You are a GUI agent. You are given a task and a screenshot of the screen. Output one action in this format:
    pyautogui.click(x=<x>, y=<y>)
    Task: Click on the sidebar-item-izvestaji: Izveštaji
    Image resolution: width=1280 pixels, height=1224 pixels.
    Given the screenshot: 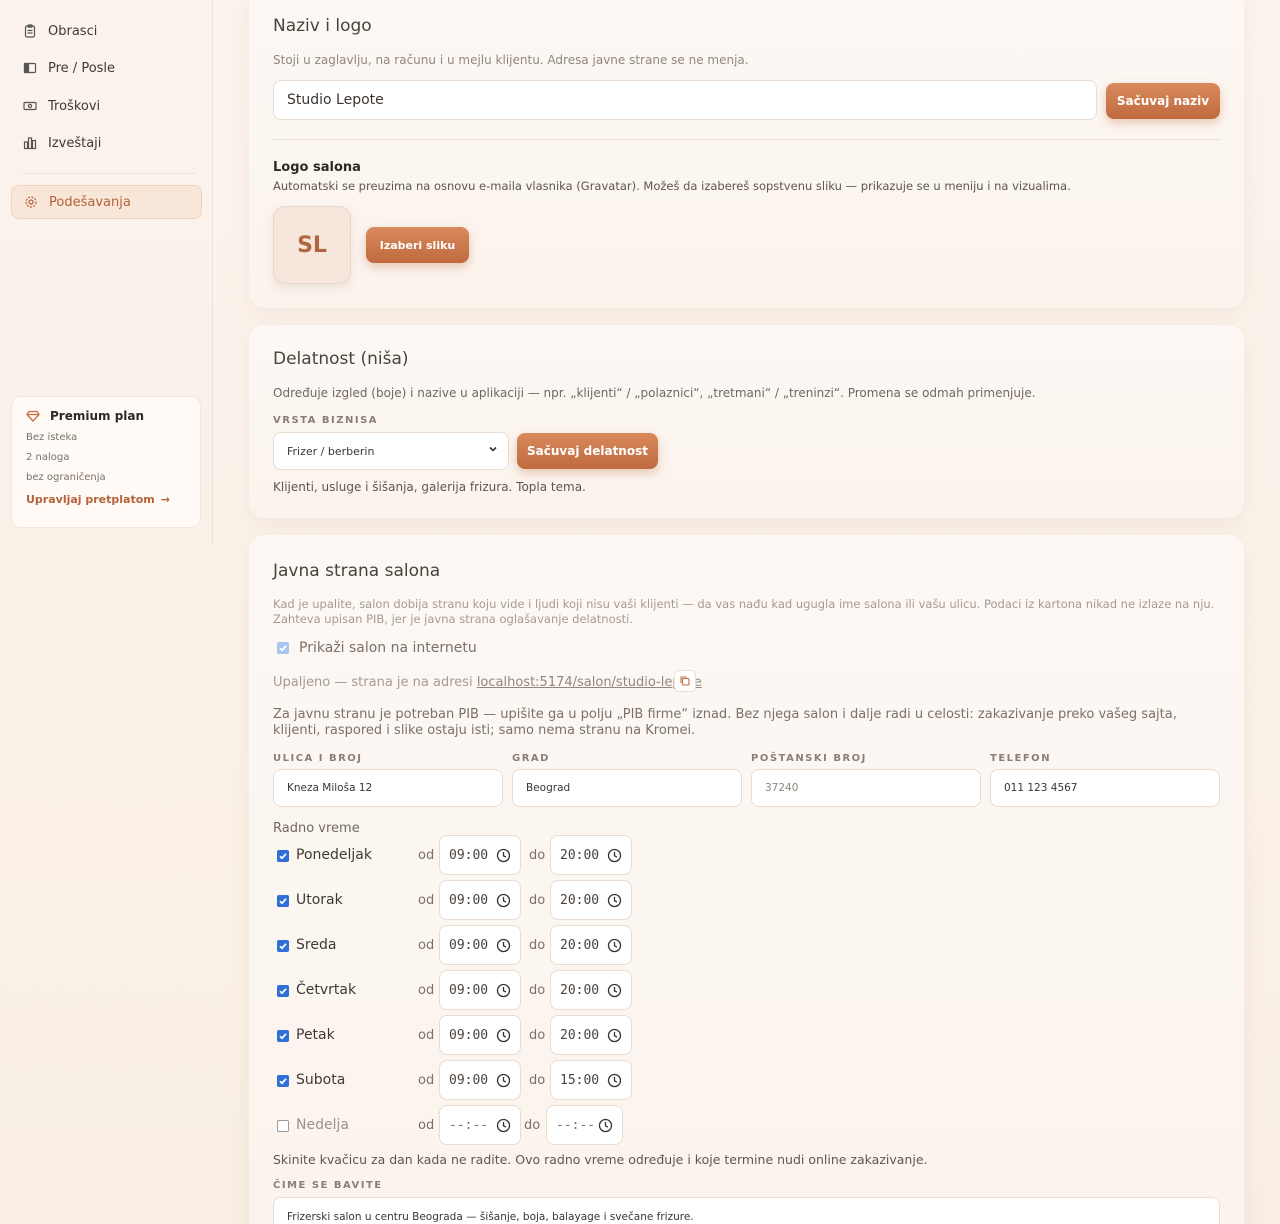 What is the action you would take?
    pyautogui.click(x=106, y=143)
    